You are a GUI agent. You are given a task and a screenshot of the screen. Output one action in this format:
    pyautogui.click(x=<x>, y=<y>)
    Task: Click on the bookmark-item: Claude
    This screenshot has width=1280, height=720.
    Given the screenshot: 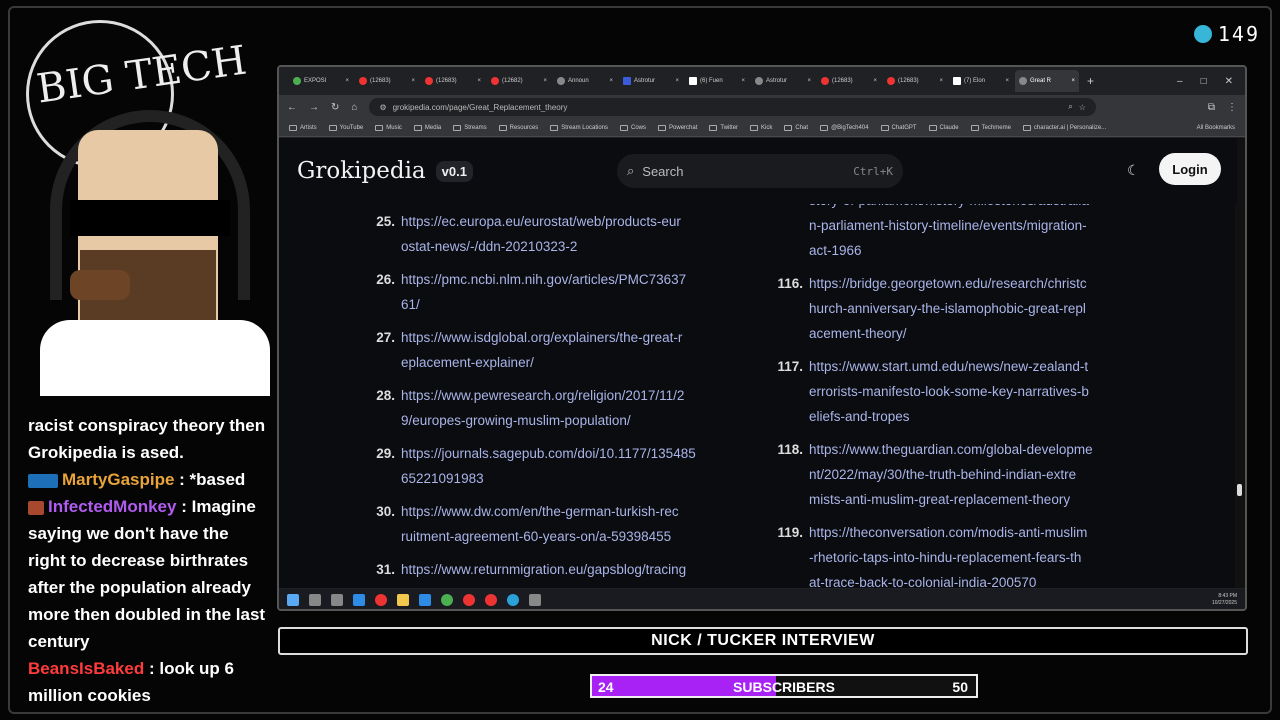 What is the action you would take?
    pyautogui.click(x=943, y=127)
    